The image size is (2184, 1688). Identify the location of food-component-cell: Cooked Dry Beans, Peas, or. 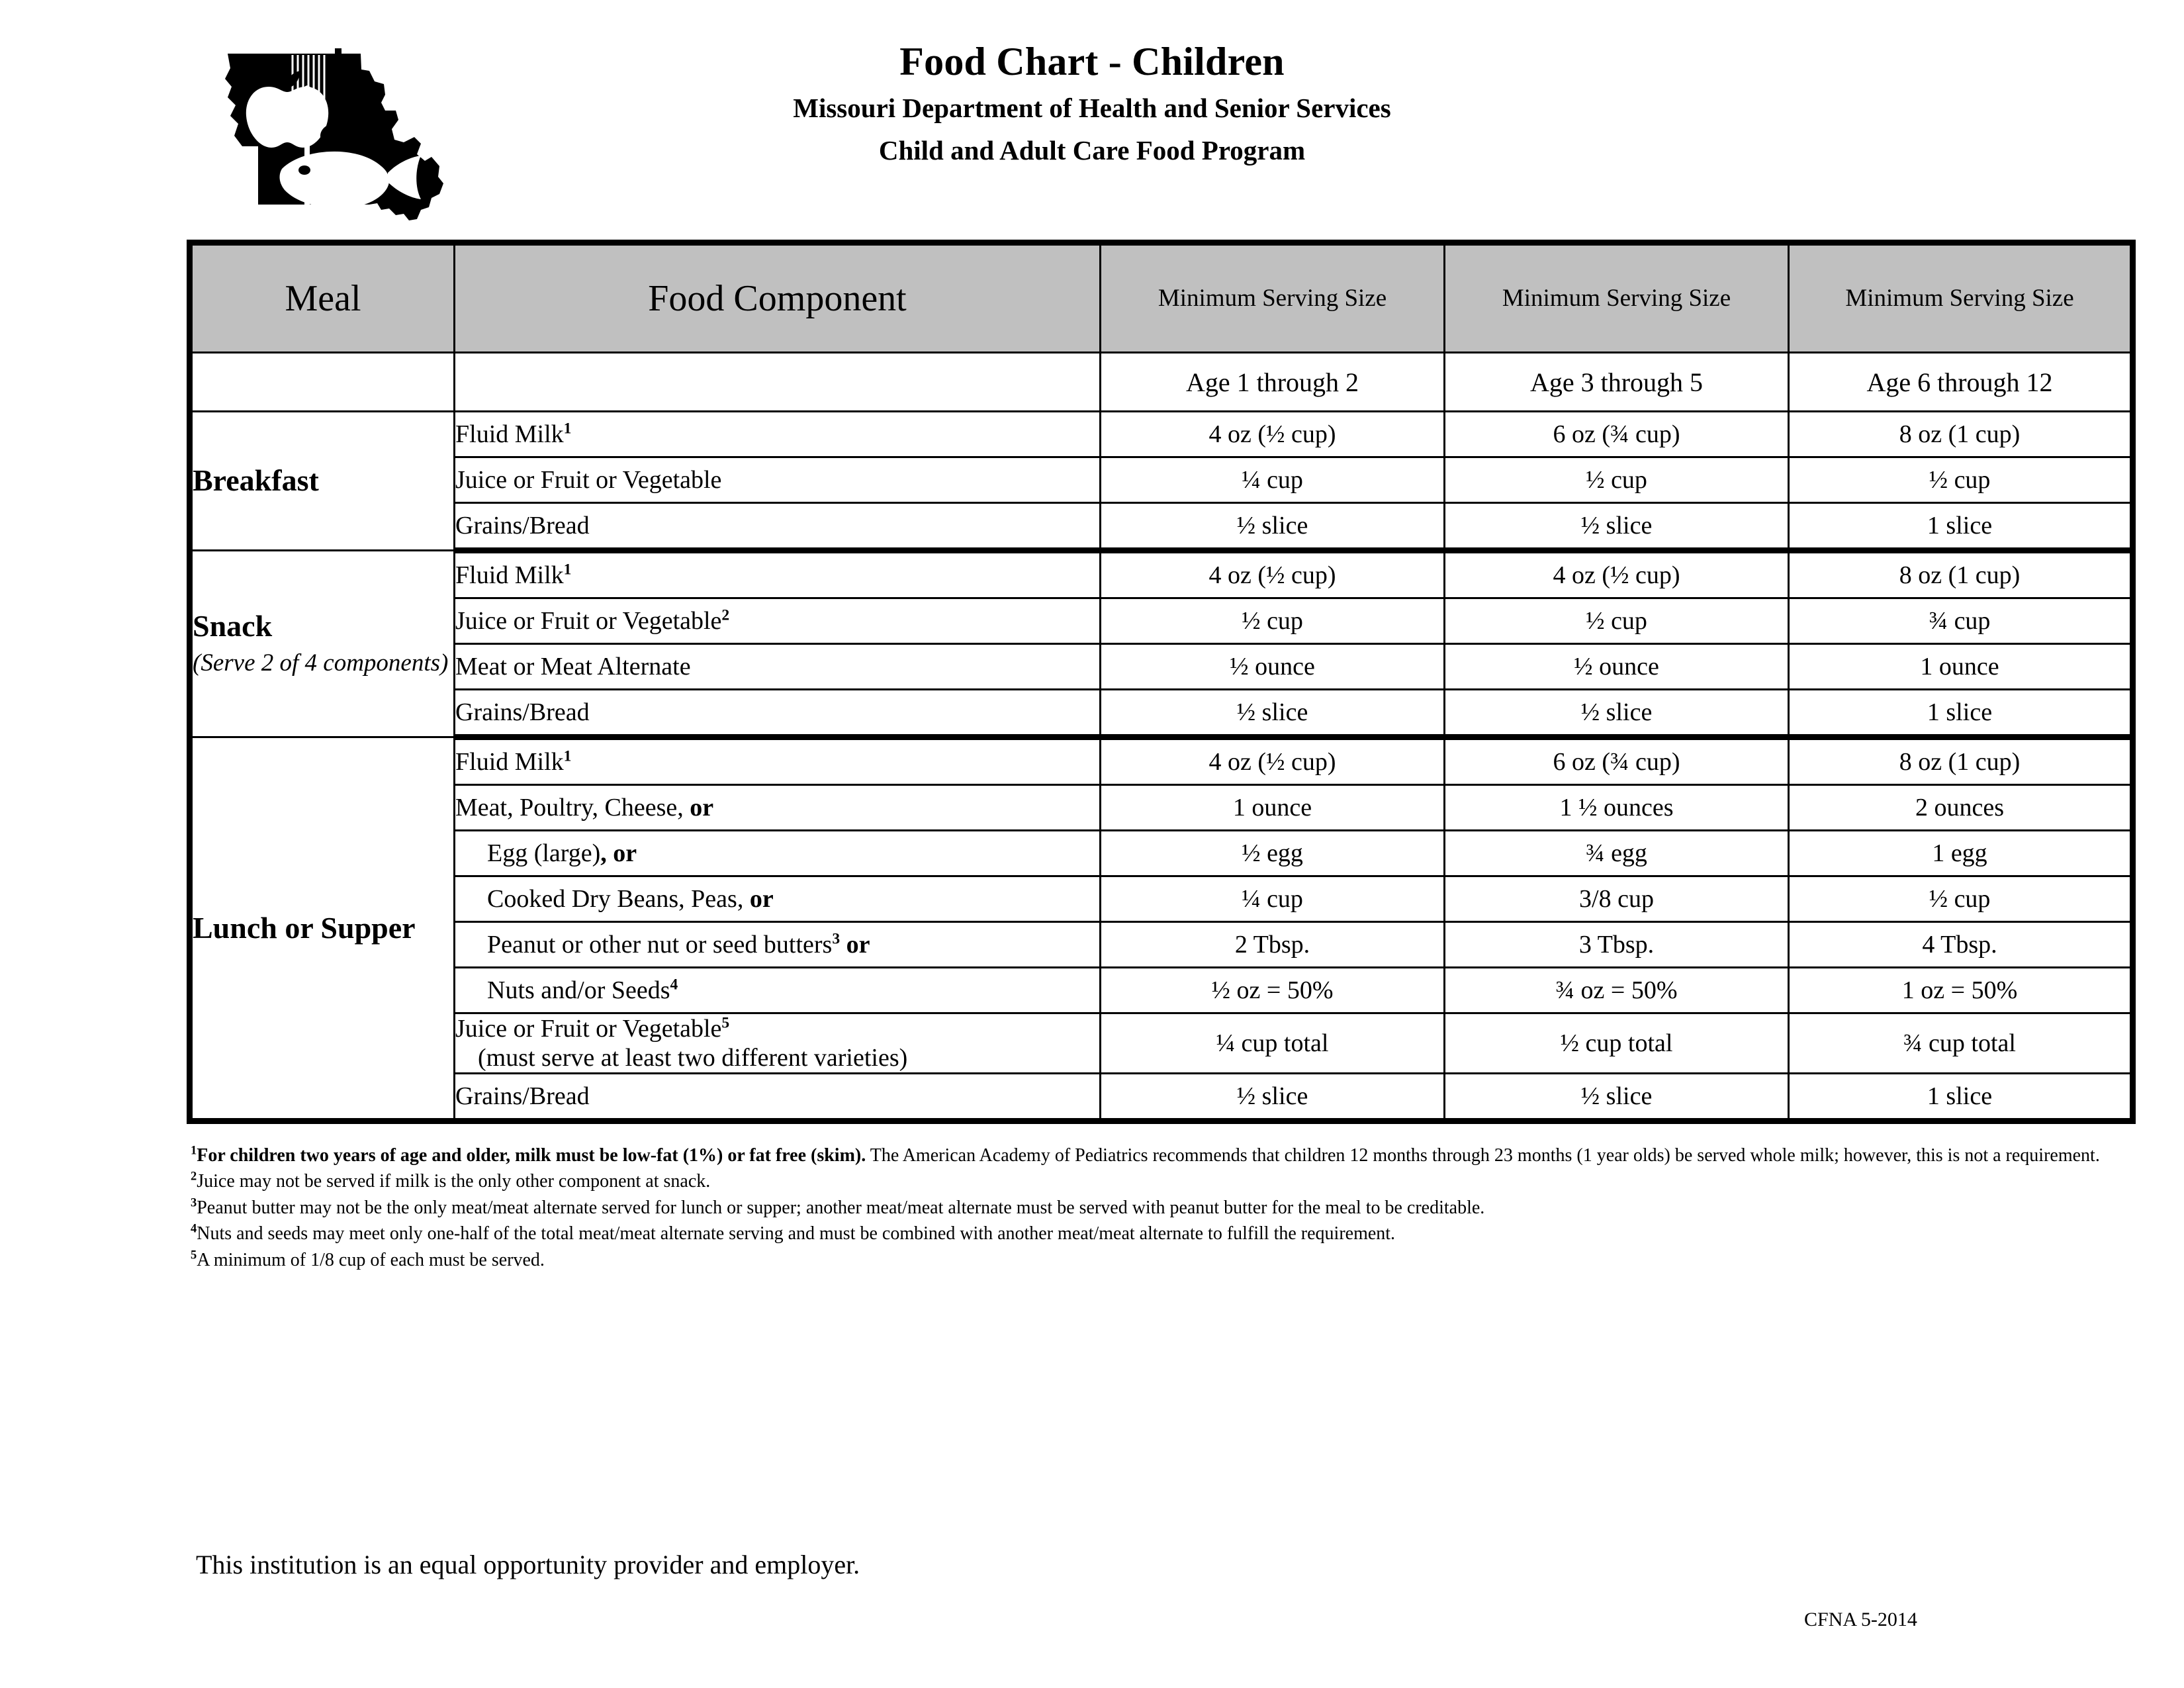
(777, 899).